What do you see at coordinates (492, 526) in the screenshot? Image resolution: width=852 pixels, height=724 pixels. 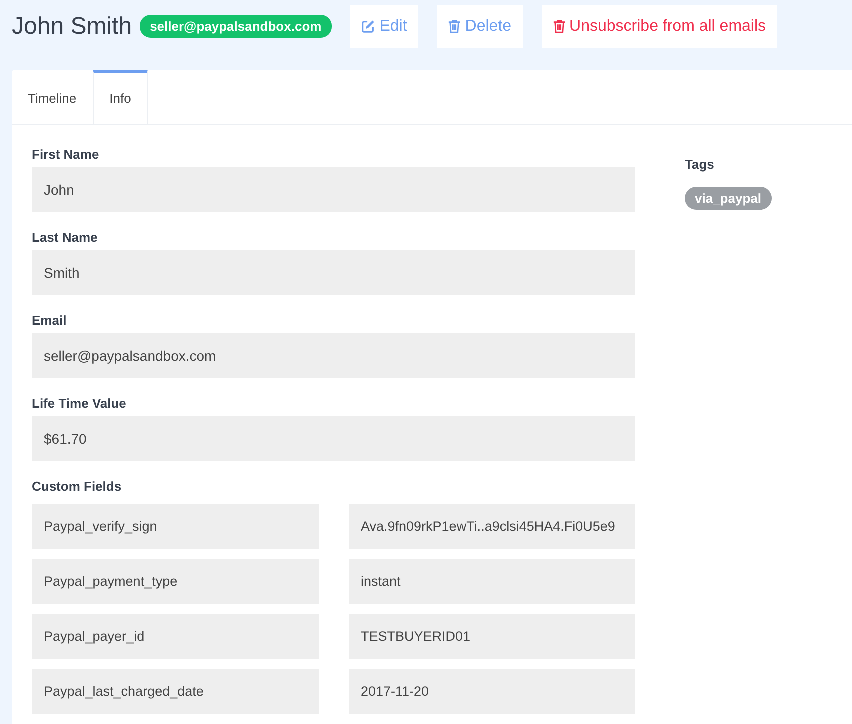 I see `input-field: Ava.9fn09rkP1ewTi..a9clsi45HA4.Fi0U5e9` at bounding box center [492, 526].